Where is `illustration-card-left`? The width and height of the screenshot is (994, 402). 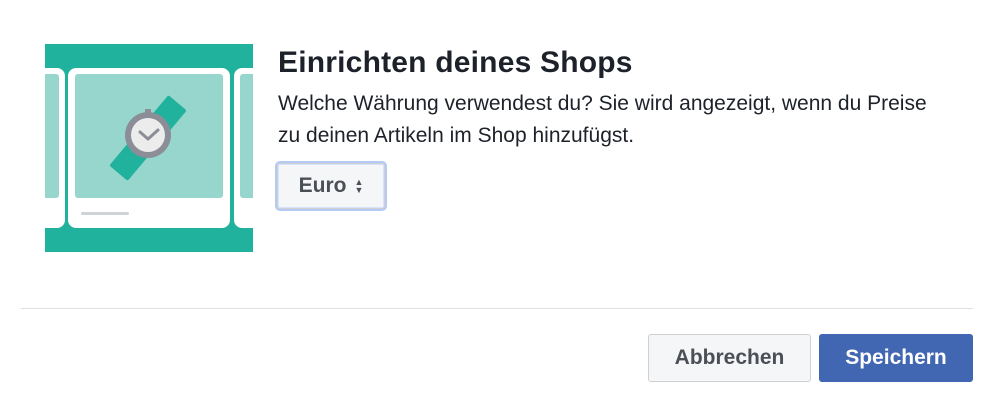 illustration-card-left is located at coordinates (55, 148).